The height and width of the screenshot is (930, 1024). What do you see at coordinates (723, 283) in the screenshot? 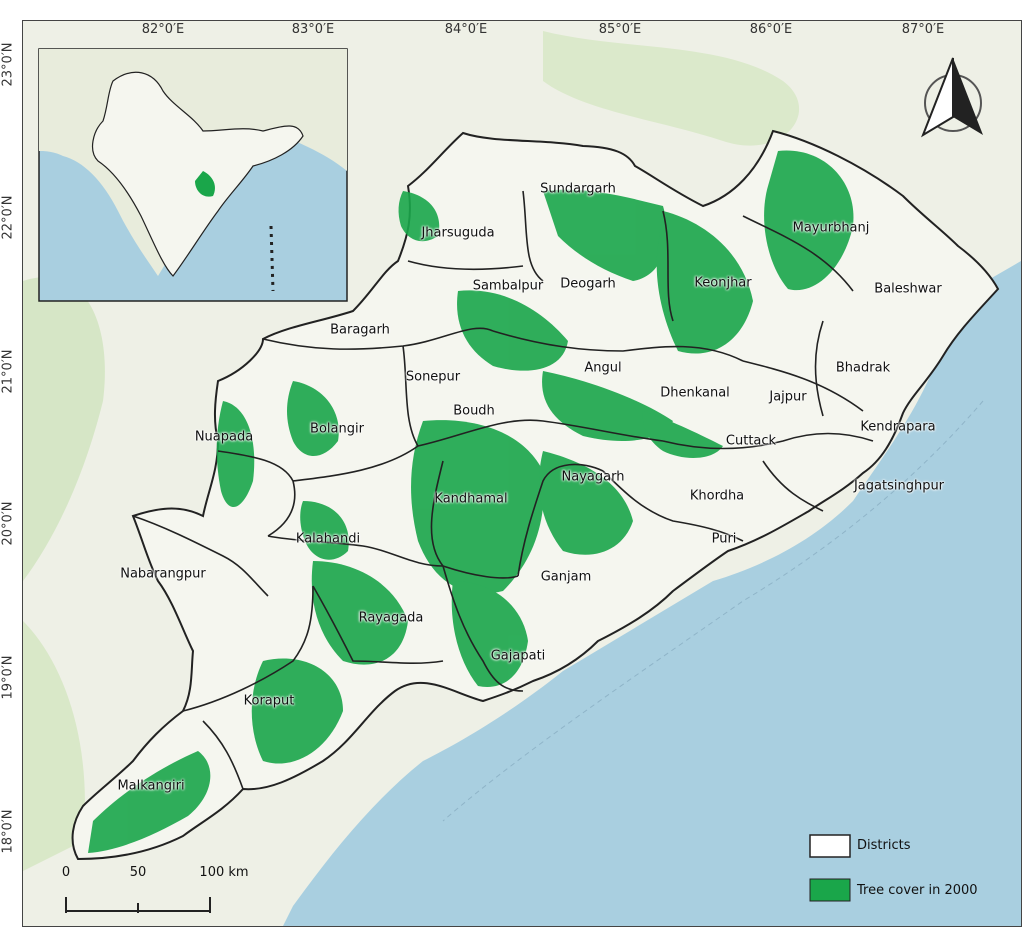
I see `district-label-keonjhar: Keonjhar` at bounding box center [723, 283].